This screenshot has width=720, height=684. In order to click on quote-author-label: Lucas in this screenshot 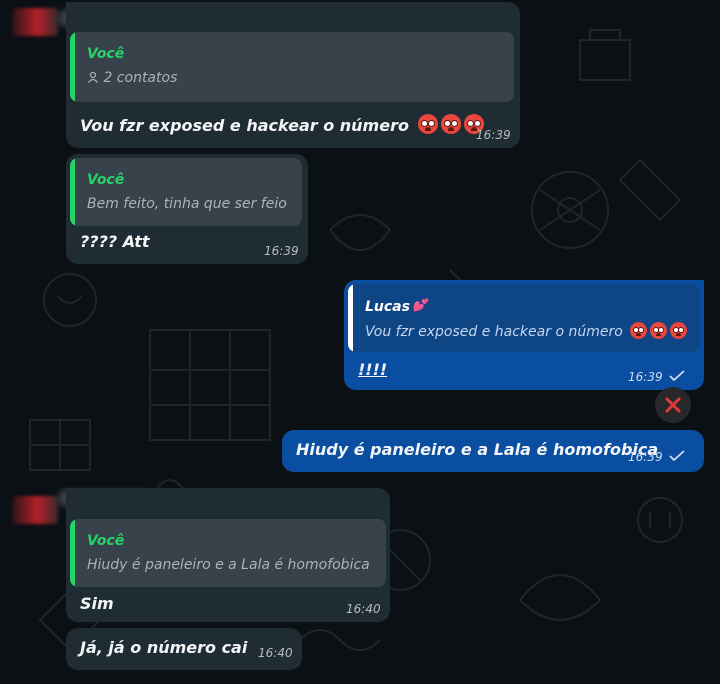, I will do `click(387, 307)`.